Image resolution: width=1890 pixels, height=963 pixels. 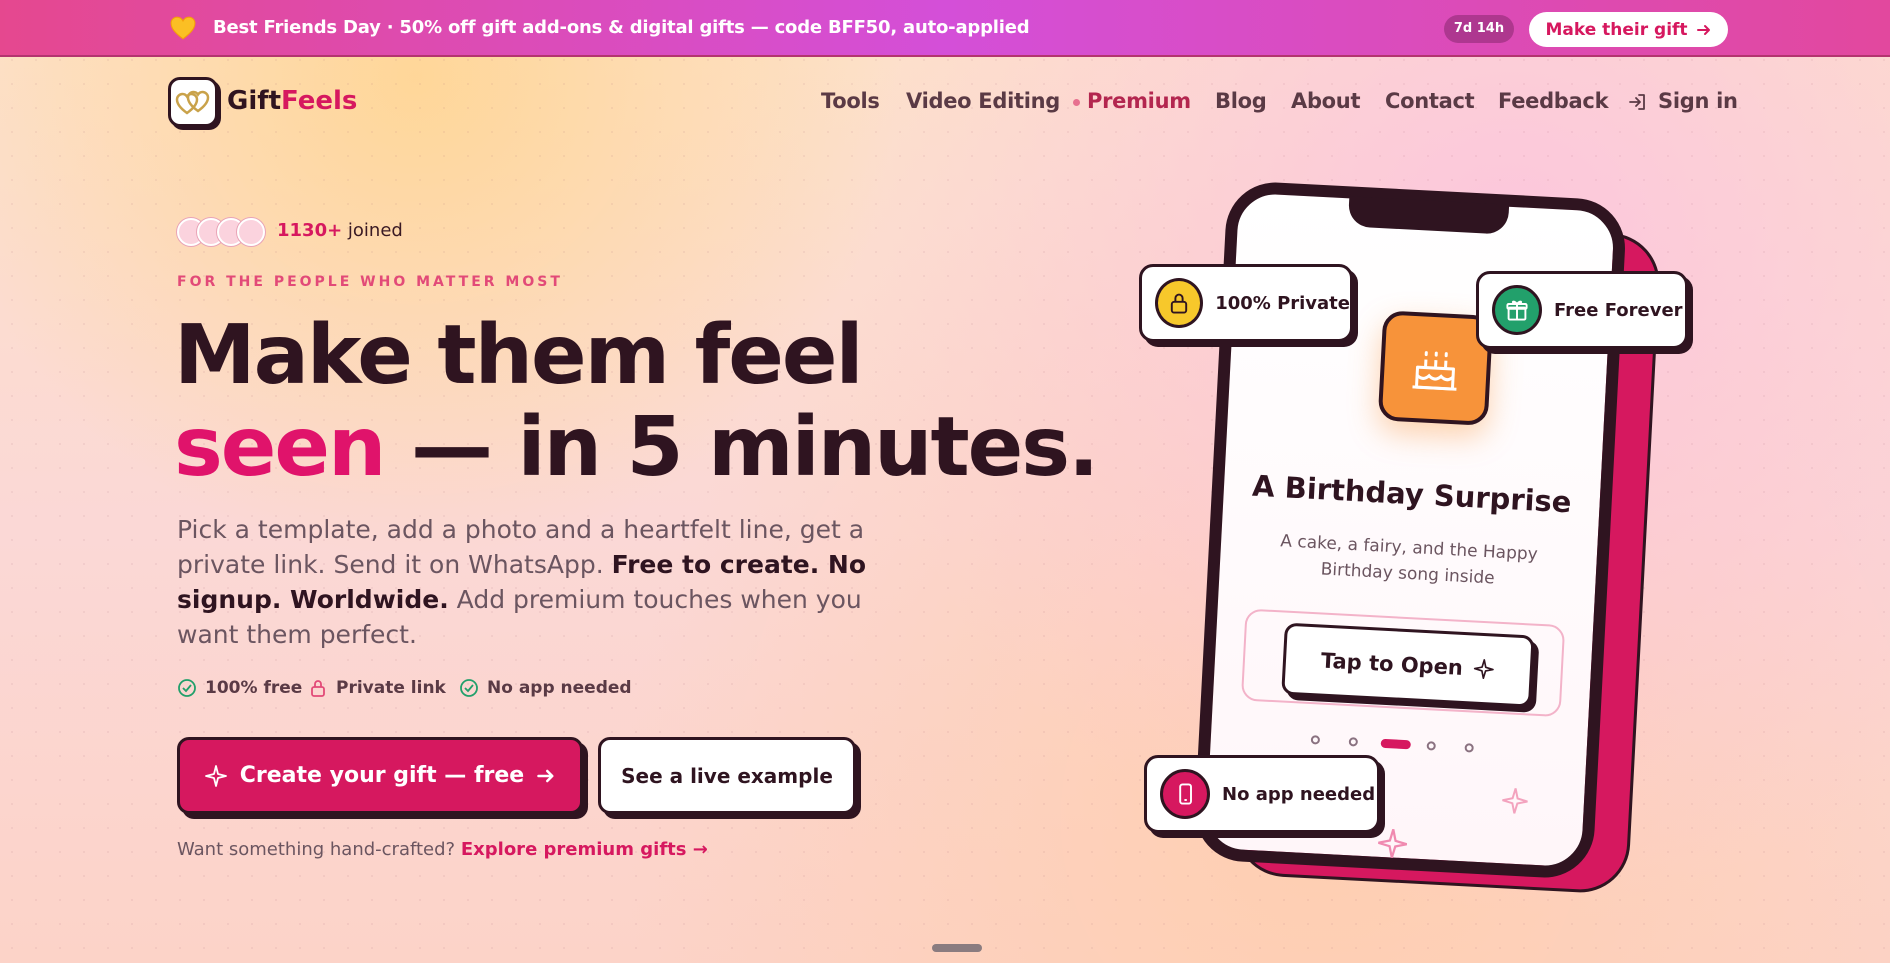 I want to click on tick-no-app: No app needed, so click(x=545, y=688).